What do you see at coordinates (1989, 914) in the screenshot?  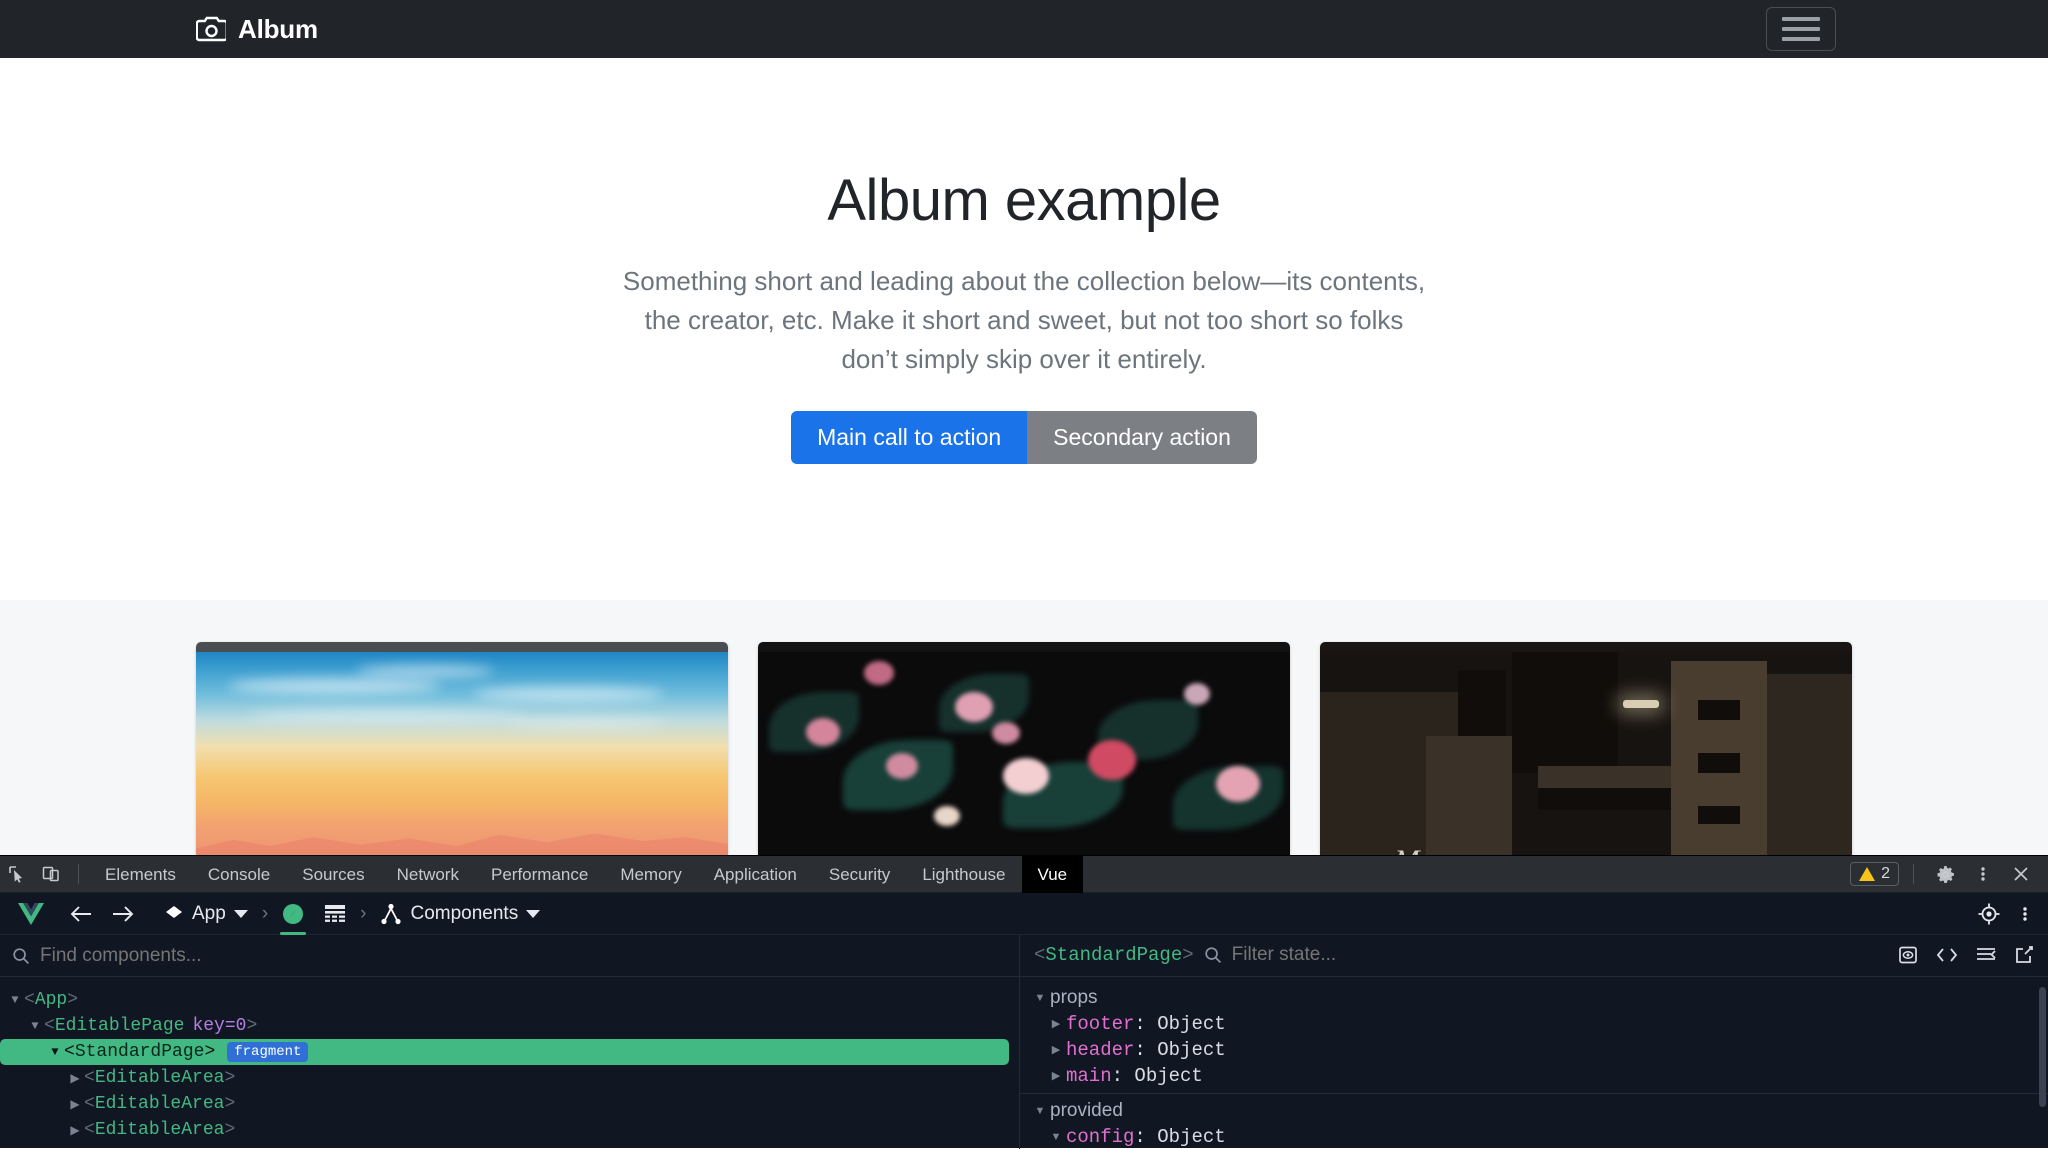 I see `target-icon` at bounding box center [1989, 914].